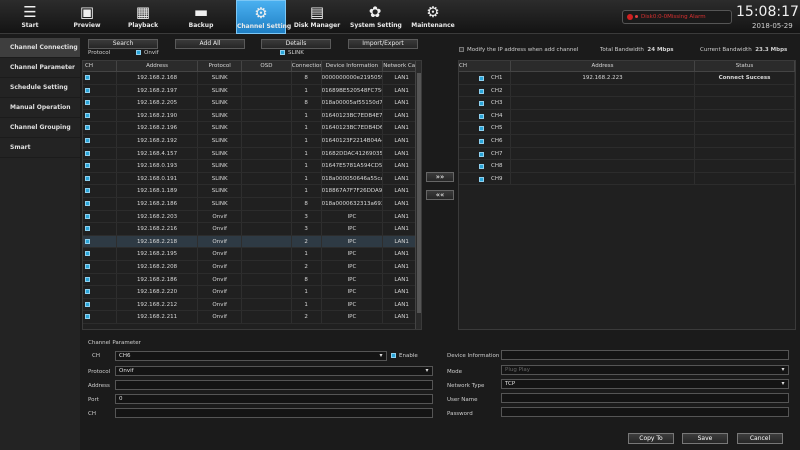 Image resolution: width=800 pixels, height=450 pixels. I want to click on scrollbar, so click(418, 195).